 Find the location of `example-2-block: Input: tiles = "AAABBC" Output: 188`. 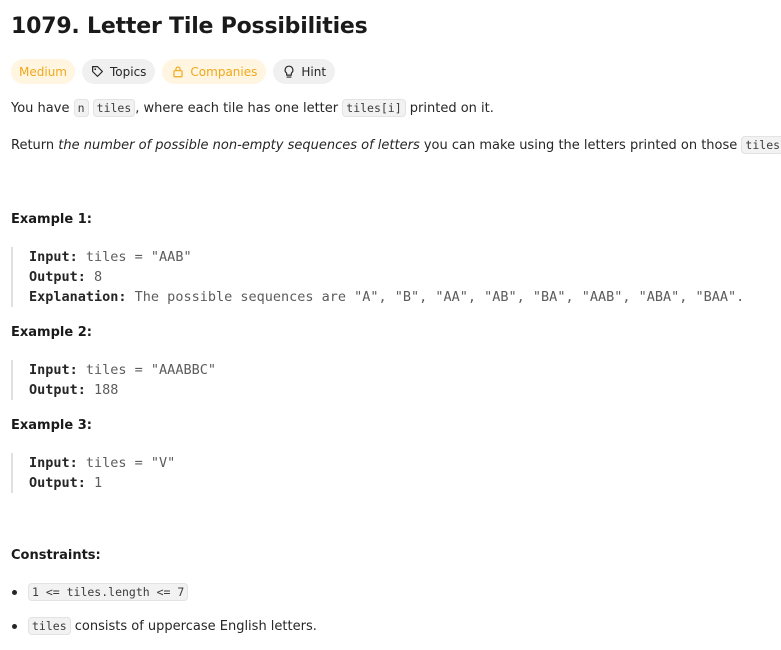

example-2-block: Input: tiles = "AAABBC" Output: 188 is located at coordinates (113, 380).